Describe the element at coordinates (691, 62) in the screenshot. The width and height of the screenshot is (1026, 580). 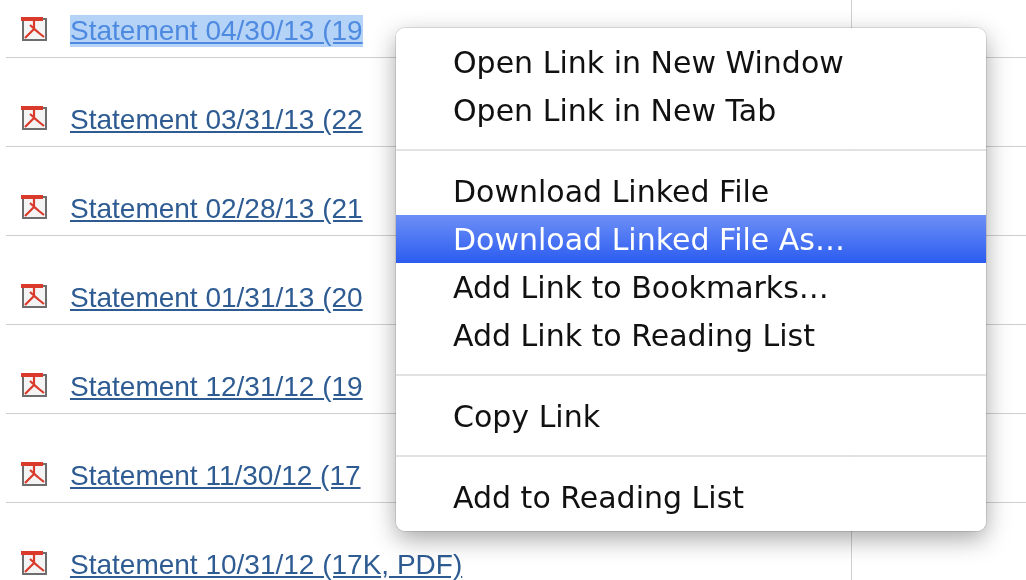
I see `menu-item: Open Link in New Window` at that location.